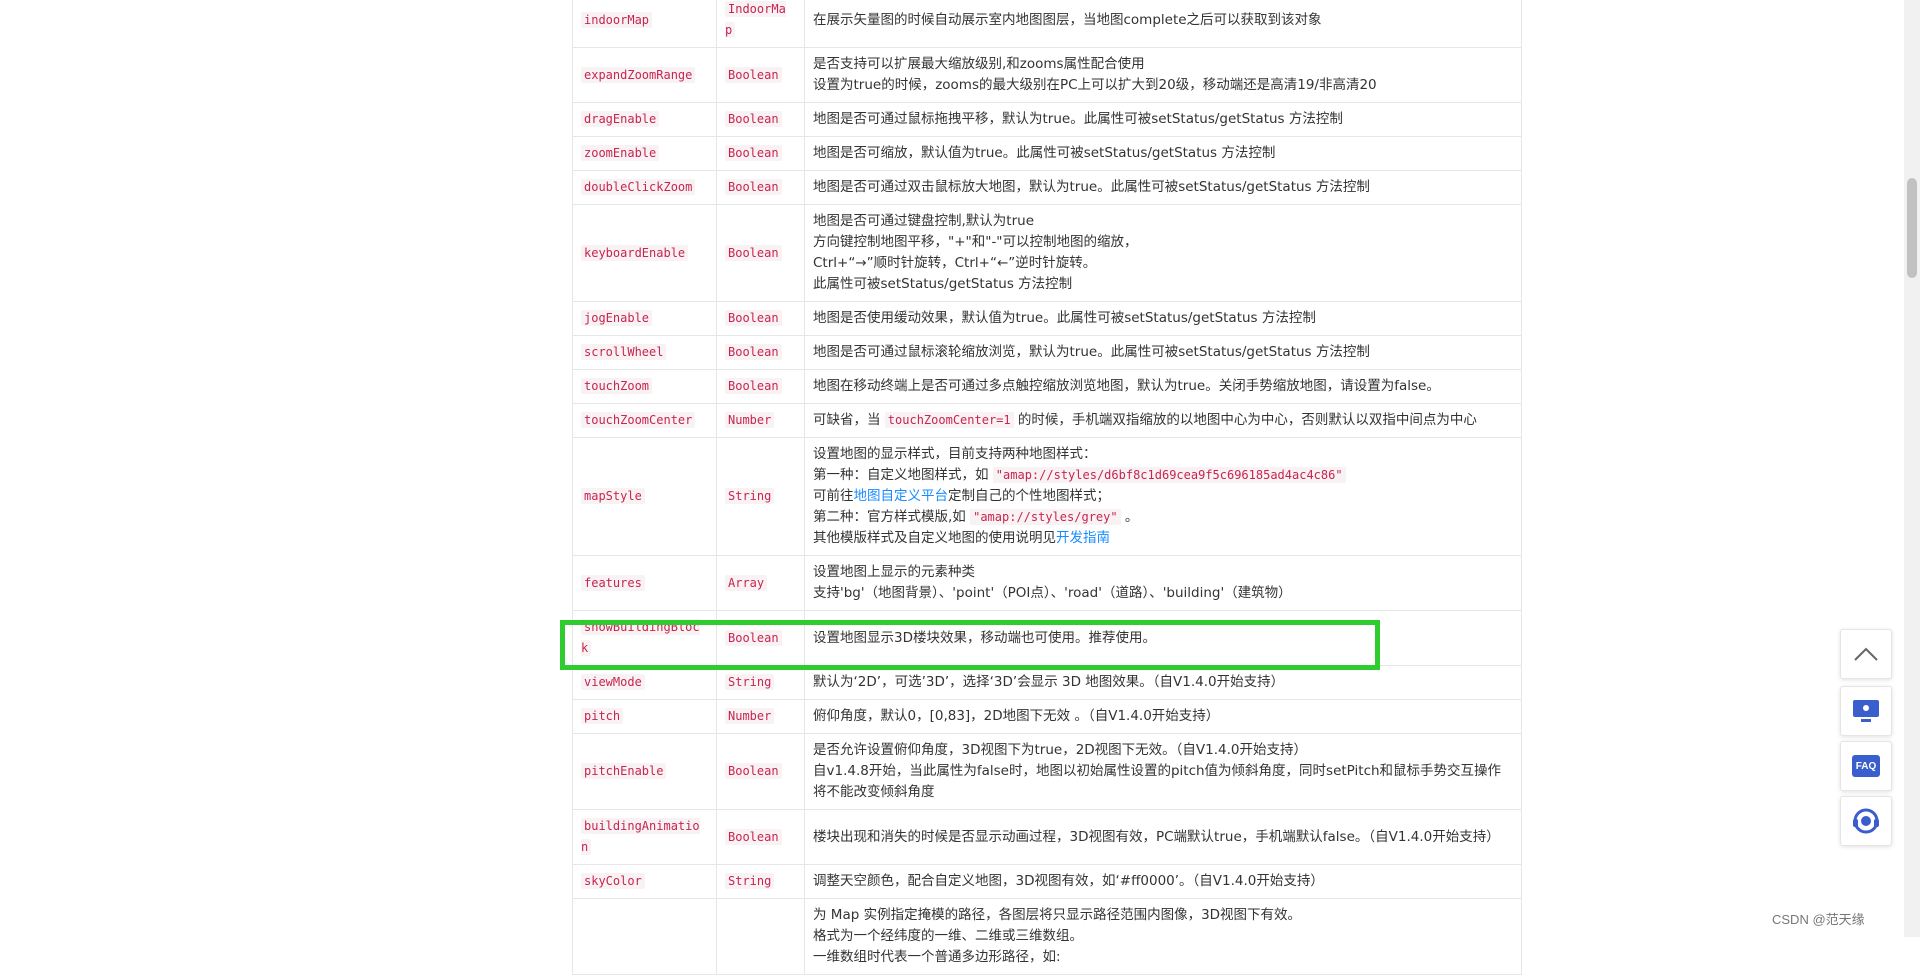 The image size is (1920, 975). What do you see at coordinates (617, 386) in the screenshot?
I see `param-name: touchZoom` at bounding box center [617, 386].